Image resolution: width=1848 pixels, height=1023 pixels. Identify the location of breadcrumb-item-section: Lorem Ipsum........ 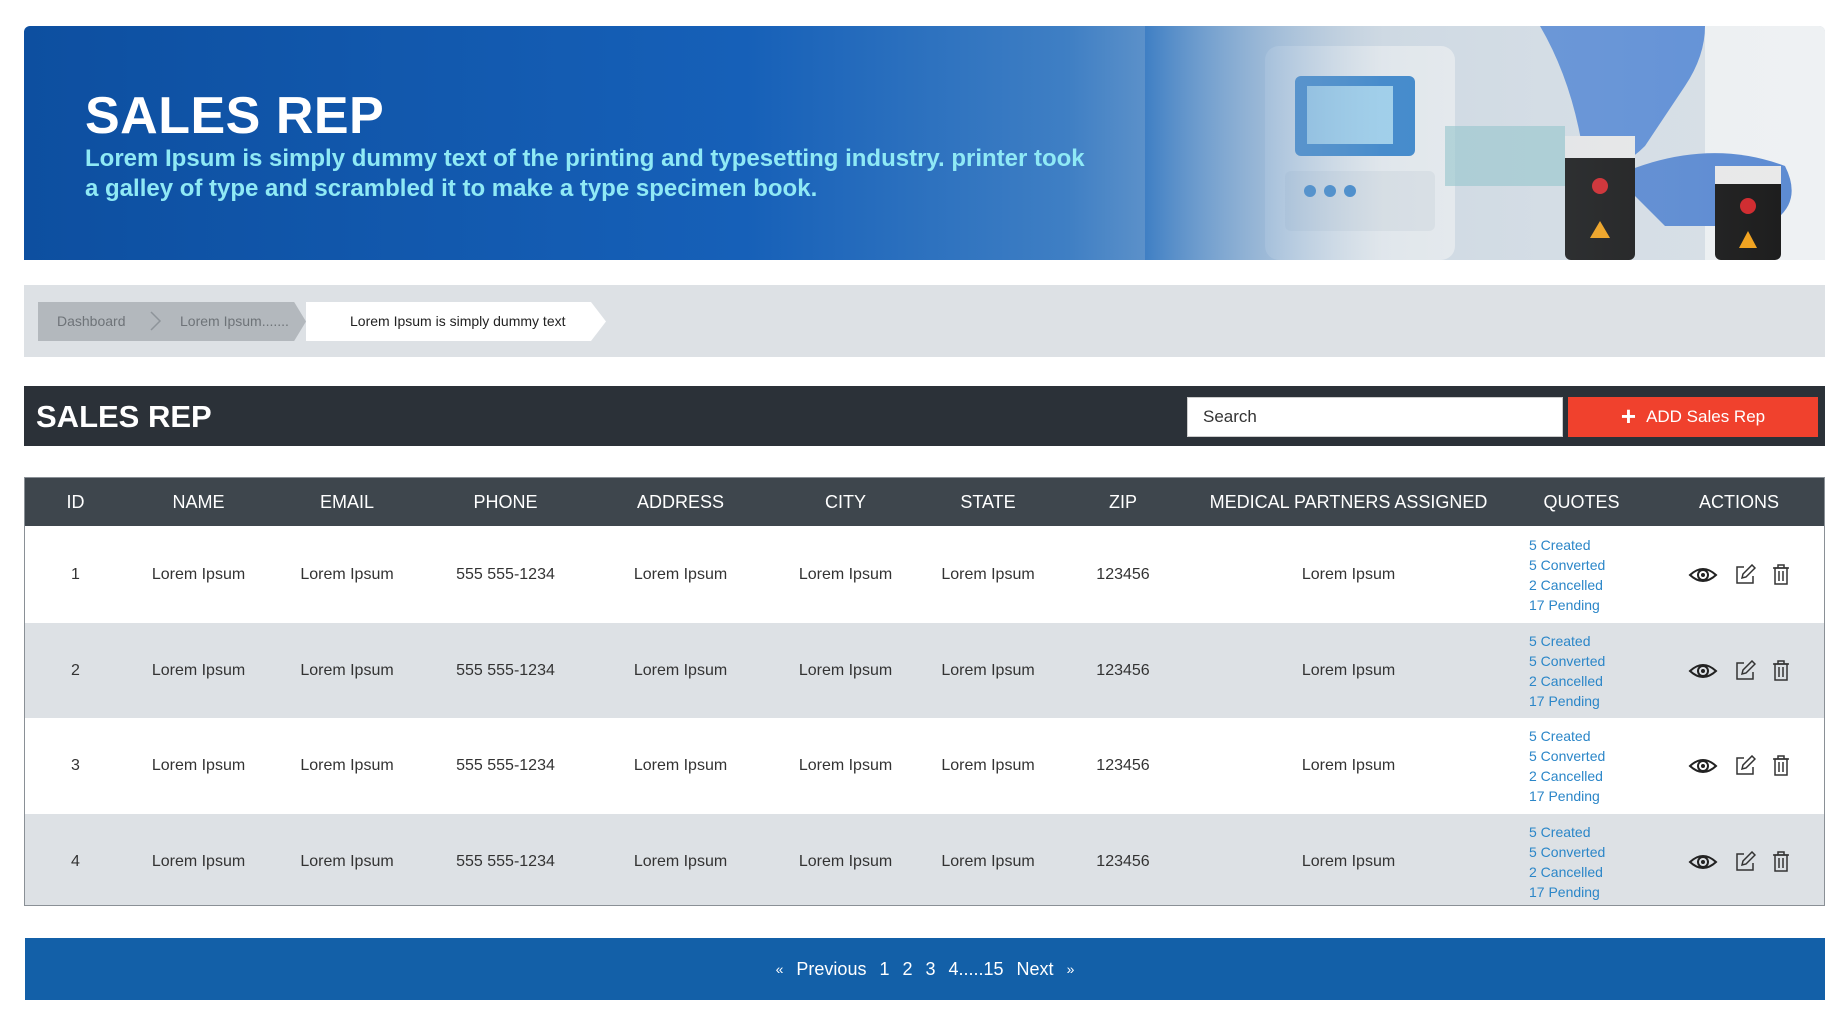
(232, 321).